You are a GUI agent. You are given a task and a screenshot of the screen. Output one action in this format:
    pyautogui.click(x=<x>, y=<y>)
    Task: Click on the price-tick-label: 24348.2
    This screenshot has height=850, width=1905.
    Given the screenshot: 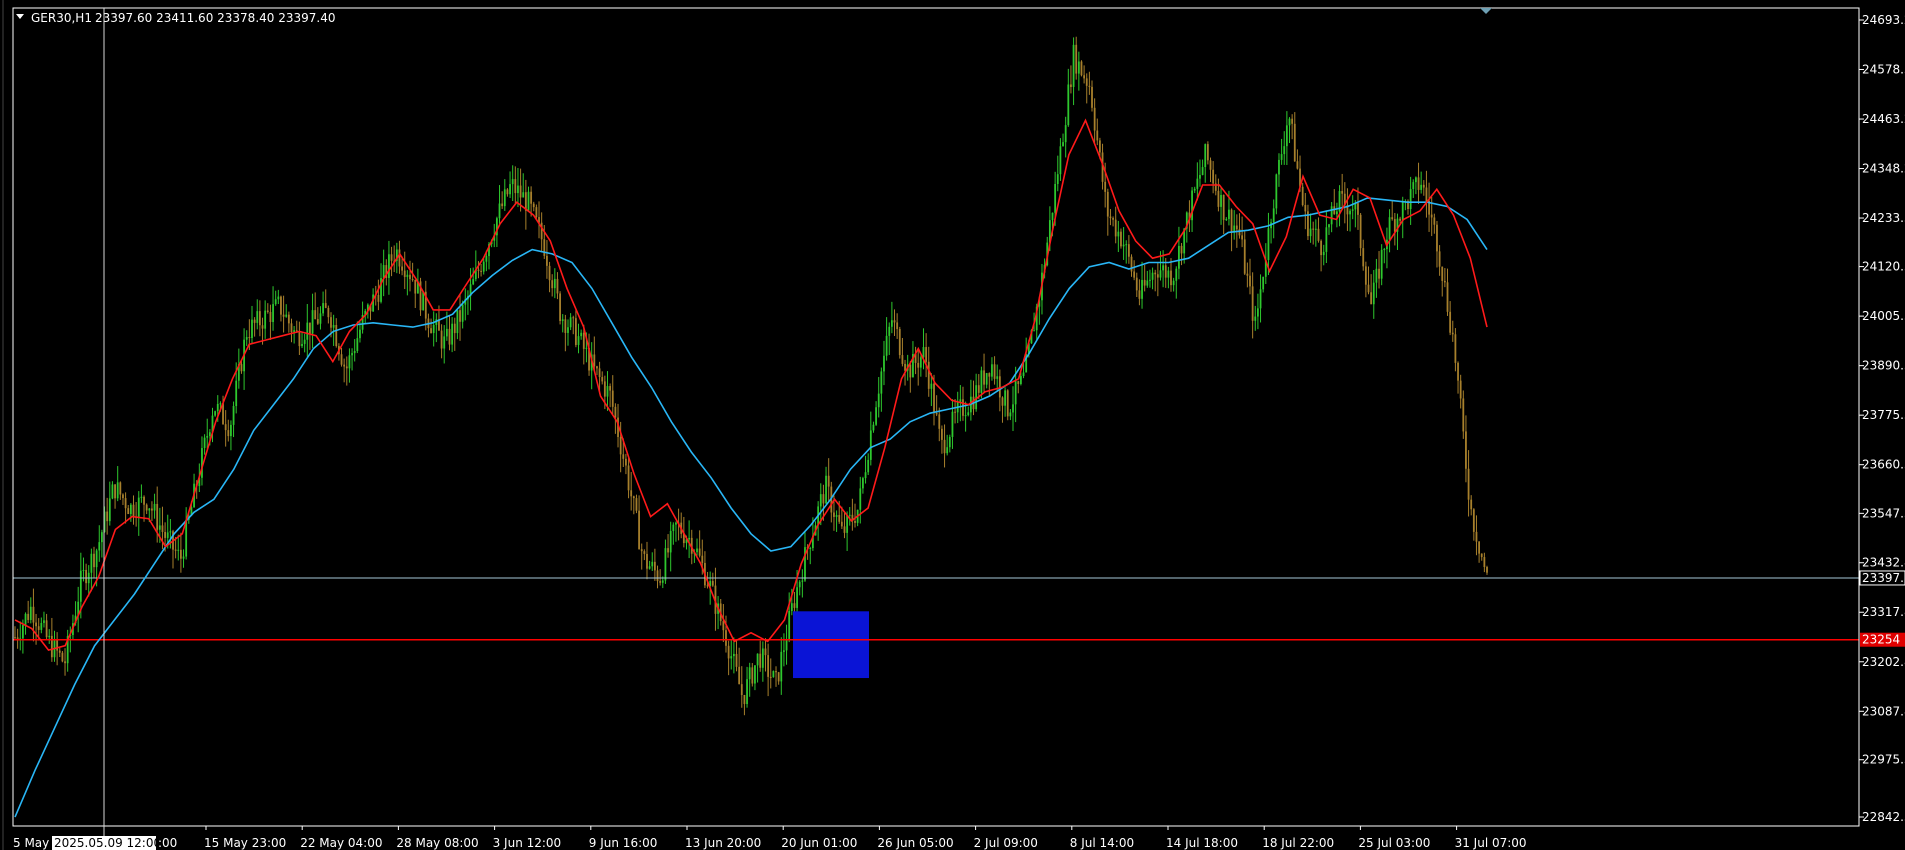 What is the action you would take?
    pyautogui.click(x=1883, y=169)
    